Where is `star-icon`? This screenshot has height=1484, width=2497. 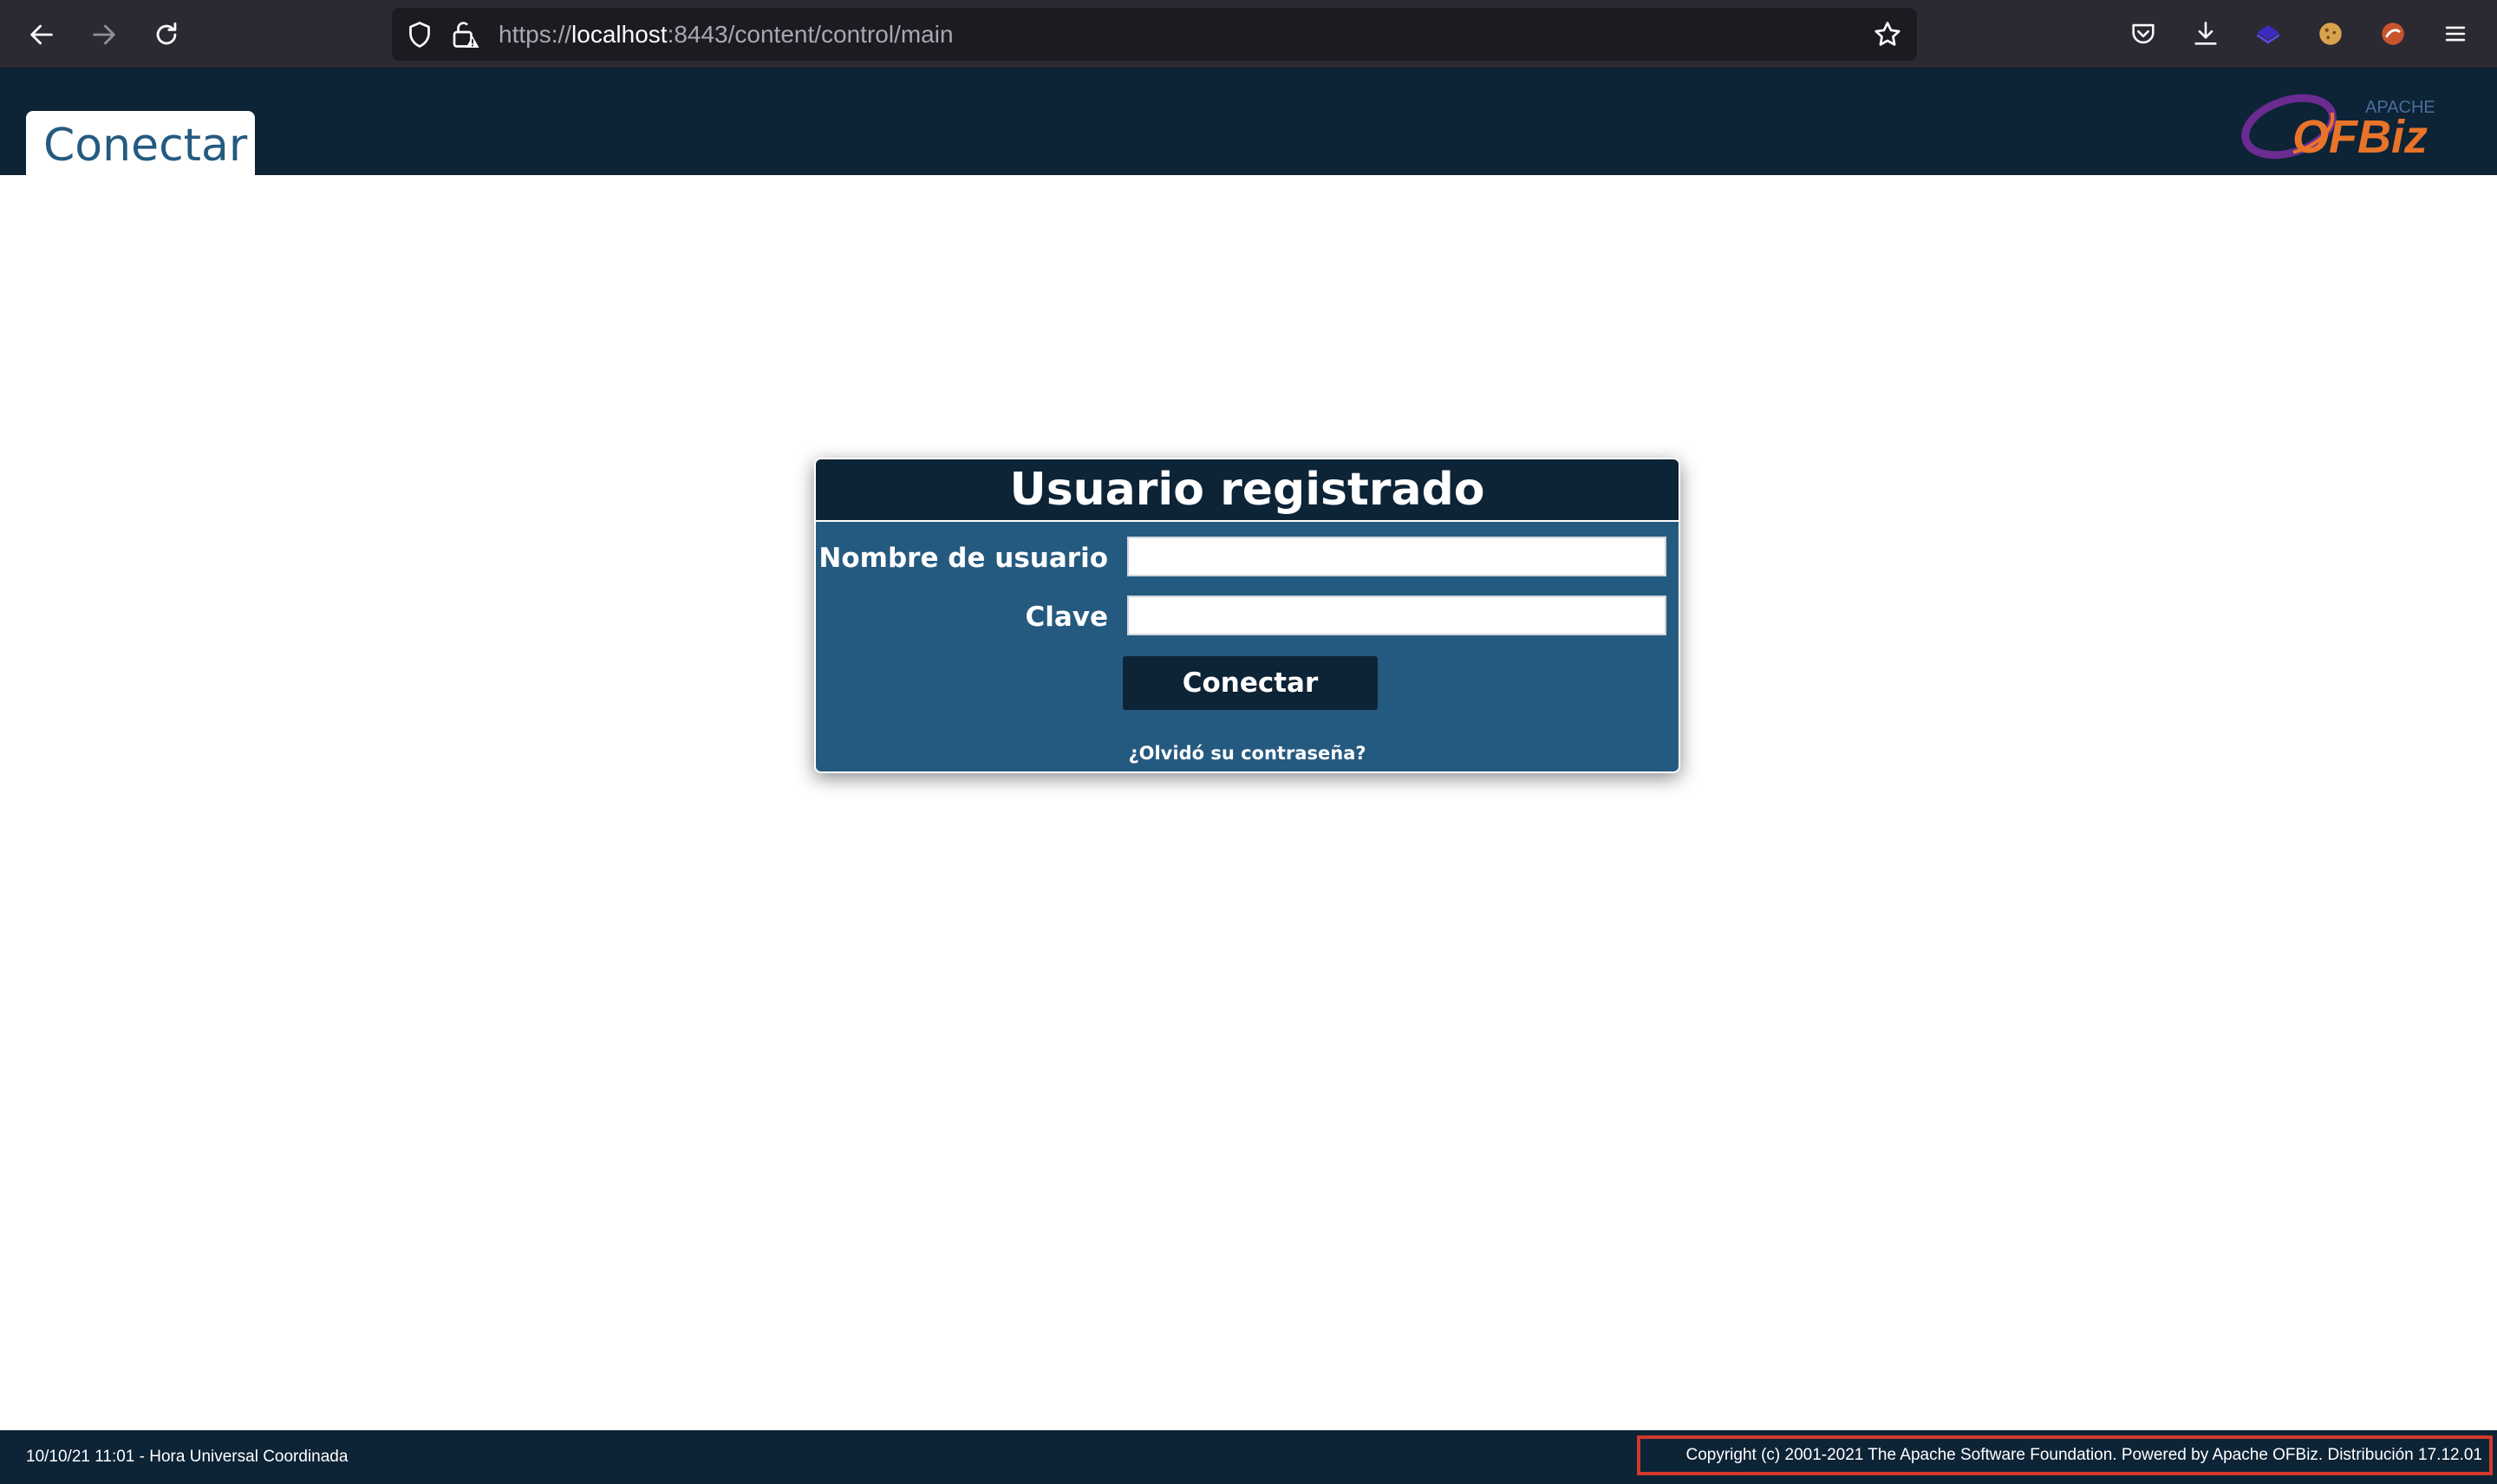
star-icon is located at coordinates (1887, 34).